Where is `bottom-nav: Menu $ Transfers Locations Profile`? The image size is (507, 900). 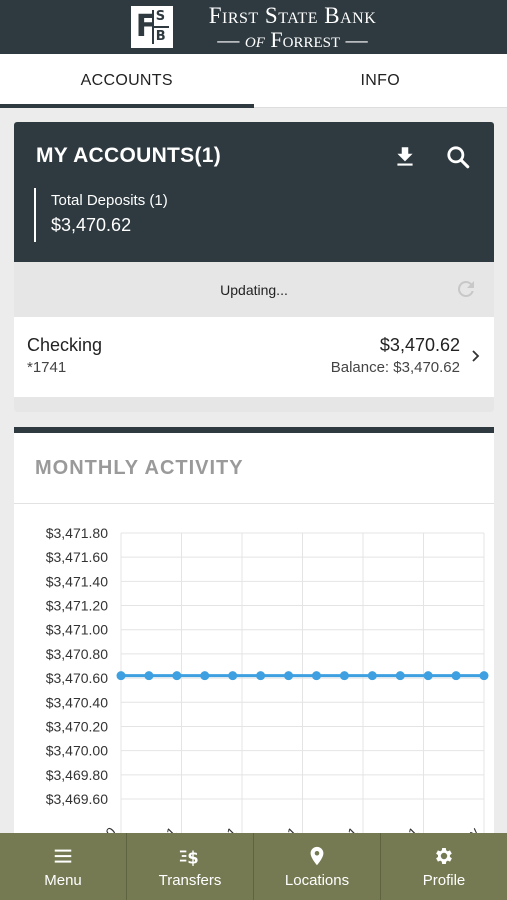 bottom-nav: Menu $ Transfers Locations Profile is located at coordinates (253, 866).